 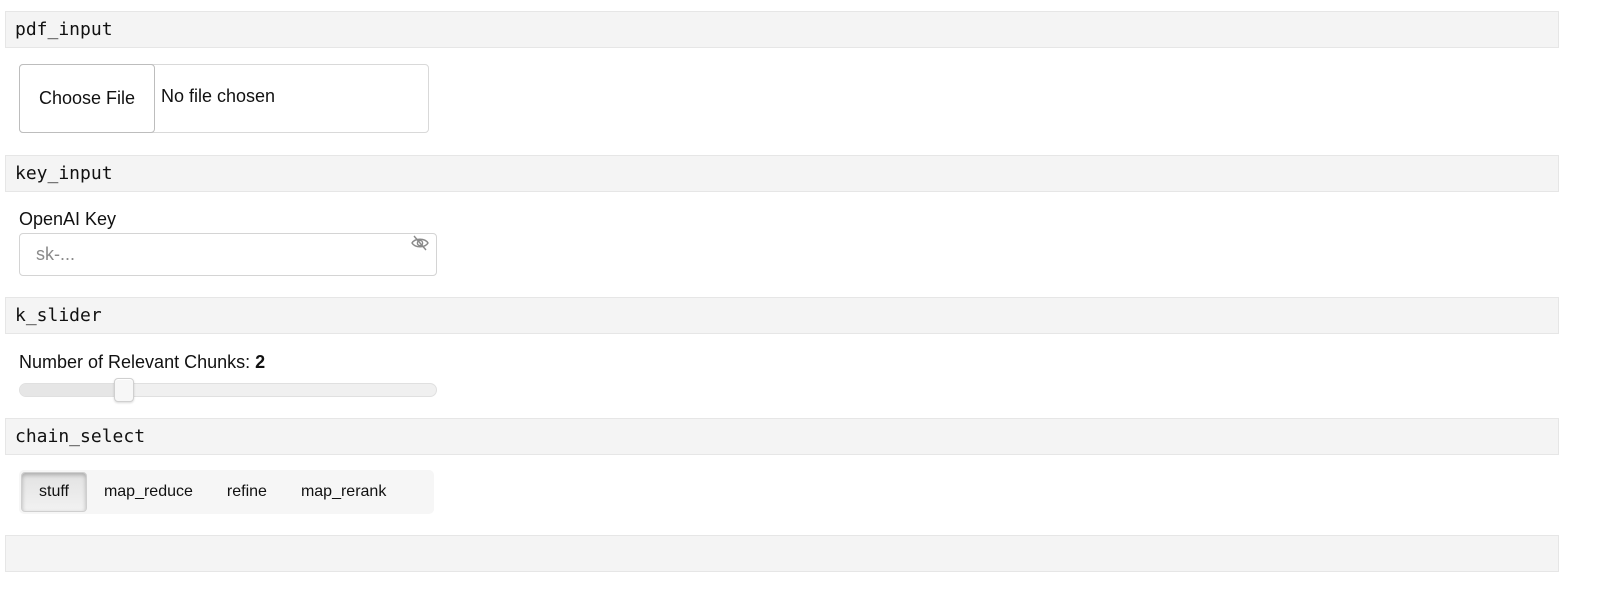 I want to click on section-header-k-slider: k_slider, so click(x=782, y=315).